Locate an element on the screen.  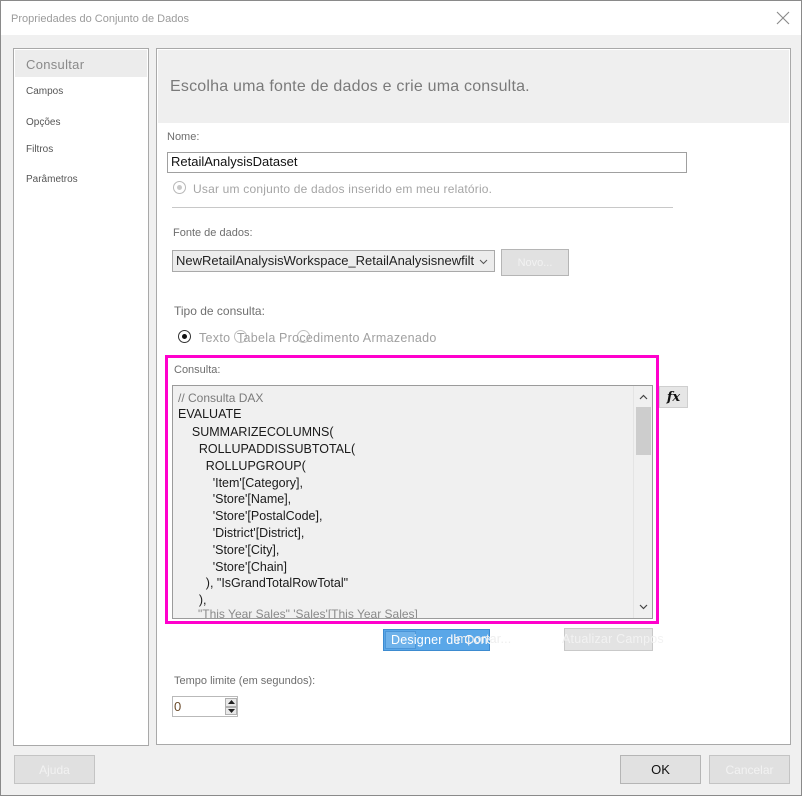
title-bar: Propriedades do Conjunto de Dados is located at coordinates (401, 18).